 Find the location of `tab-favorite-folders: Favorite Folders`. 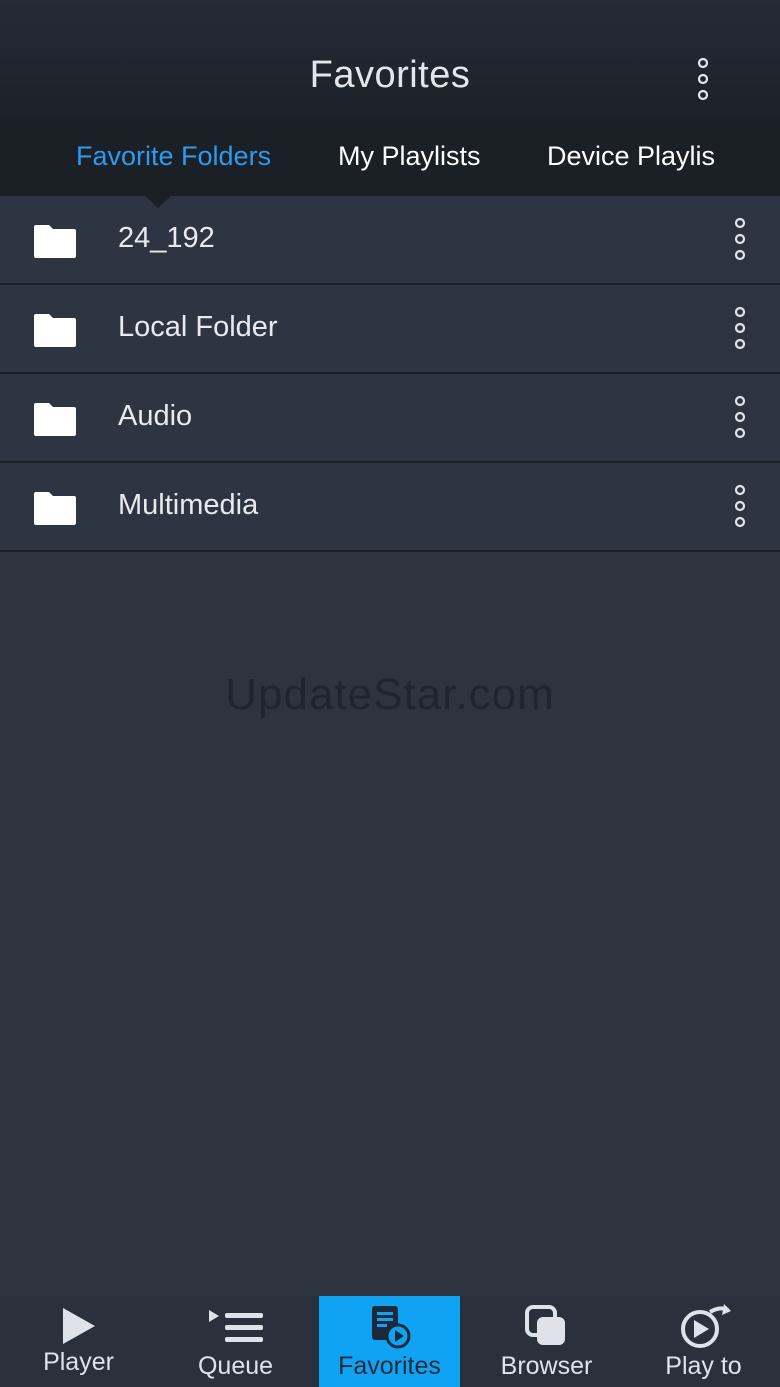

tab-favorite-folders: Favorite Folders is located at coordinates (173, 156).